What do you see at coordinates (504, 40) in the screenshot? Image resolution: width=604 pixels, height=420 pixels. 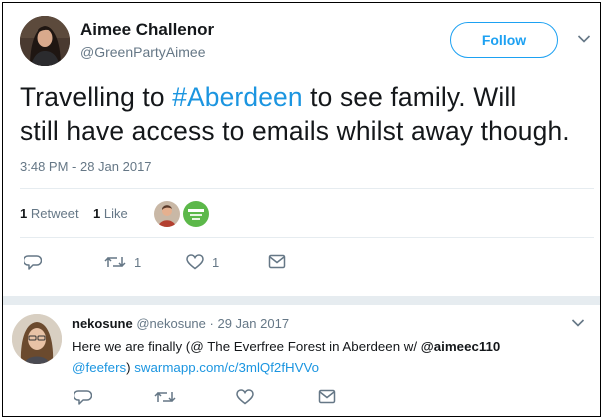 I see `follow-button: Follow` at bounding box center [504, 40].